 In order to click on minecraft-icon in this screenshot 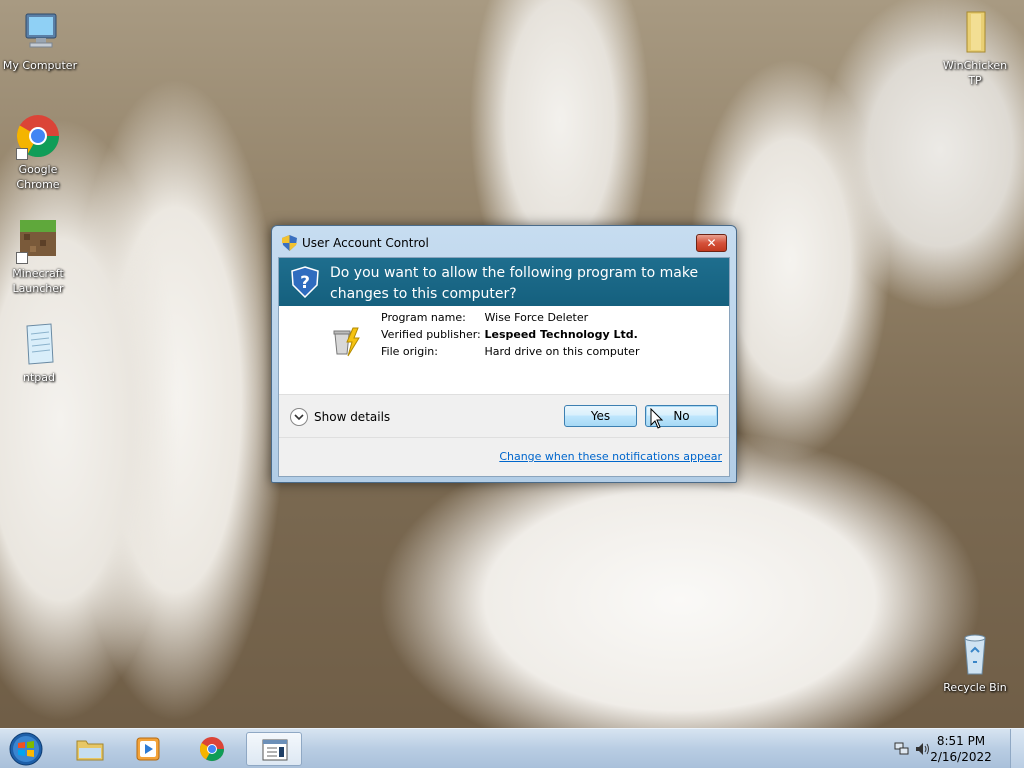, I will do `click(38, 240)`.